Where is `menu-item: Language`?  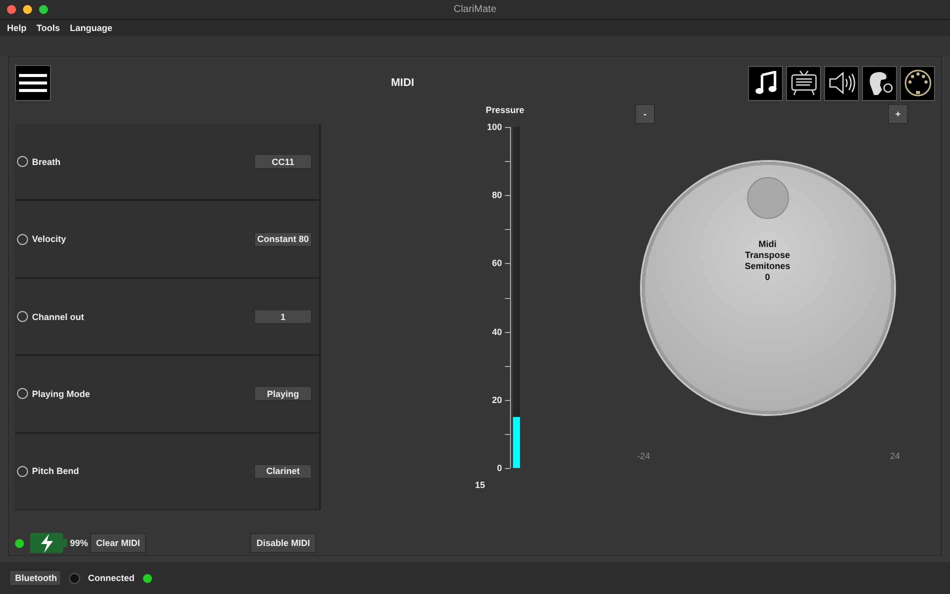 menu-item: Language is located at coordinates (91, 28).